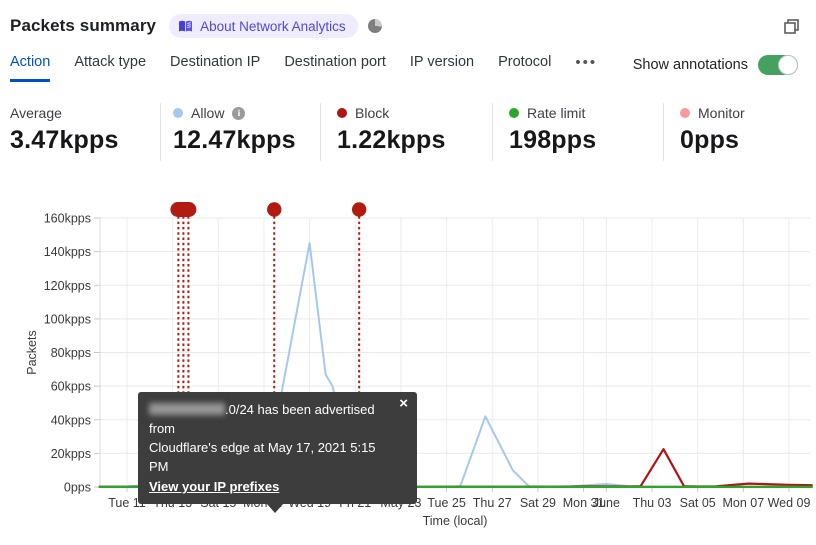 This screenshot has width=816, height=545. I want to click on tab-protocol: Protocol, so click(524, 68).